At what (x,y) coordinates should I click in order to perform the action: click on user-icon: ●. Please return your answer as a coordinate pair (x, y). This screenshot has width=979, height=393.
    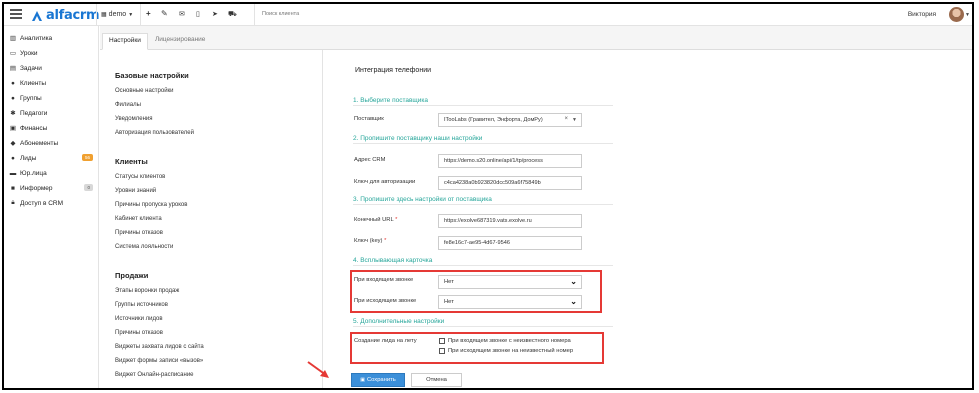
    Looking at the image, I should click on (13, 83).